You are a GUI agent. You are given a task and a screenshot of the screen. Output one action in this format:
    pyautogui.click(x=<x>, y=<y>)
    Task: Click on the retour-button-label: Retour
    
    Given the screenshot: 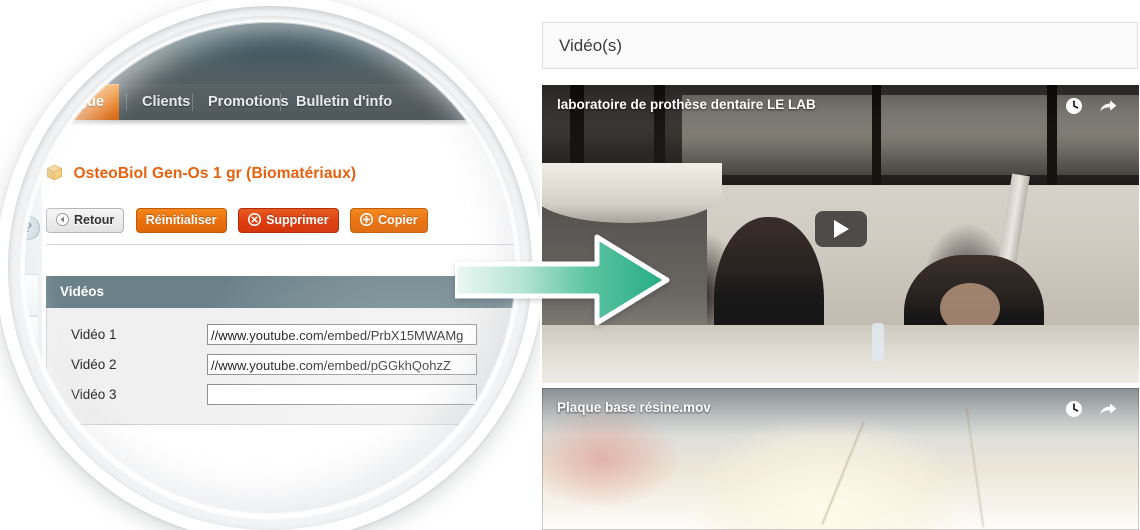 What is the action you would take?
    pyautogui.click(x=94, y=220)
    